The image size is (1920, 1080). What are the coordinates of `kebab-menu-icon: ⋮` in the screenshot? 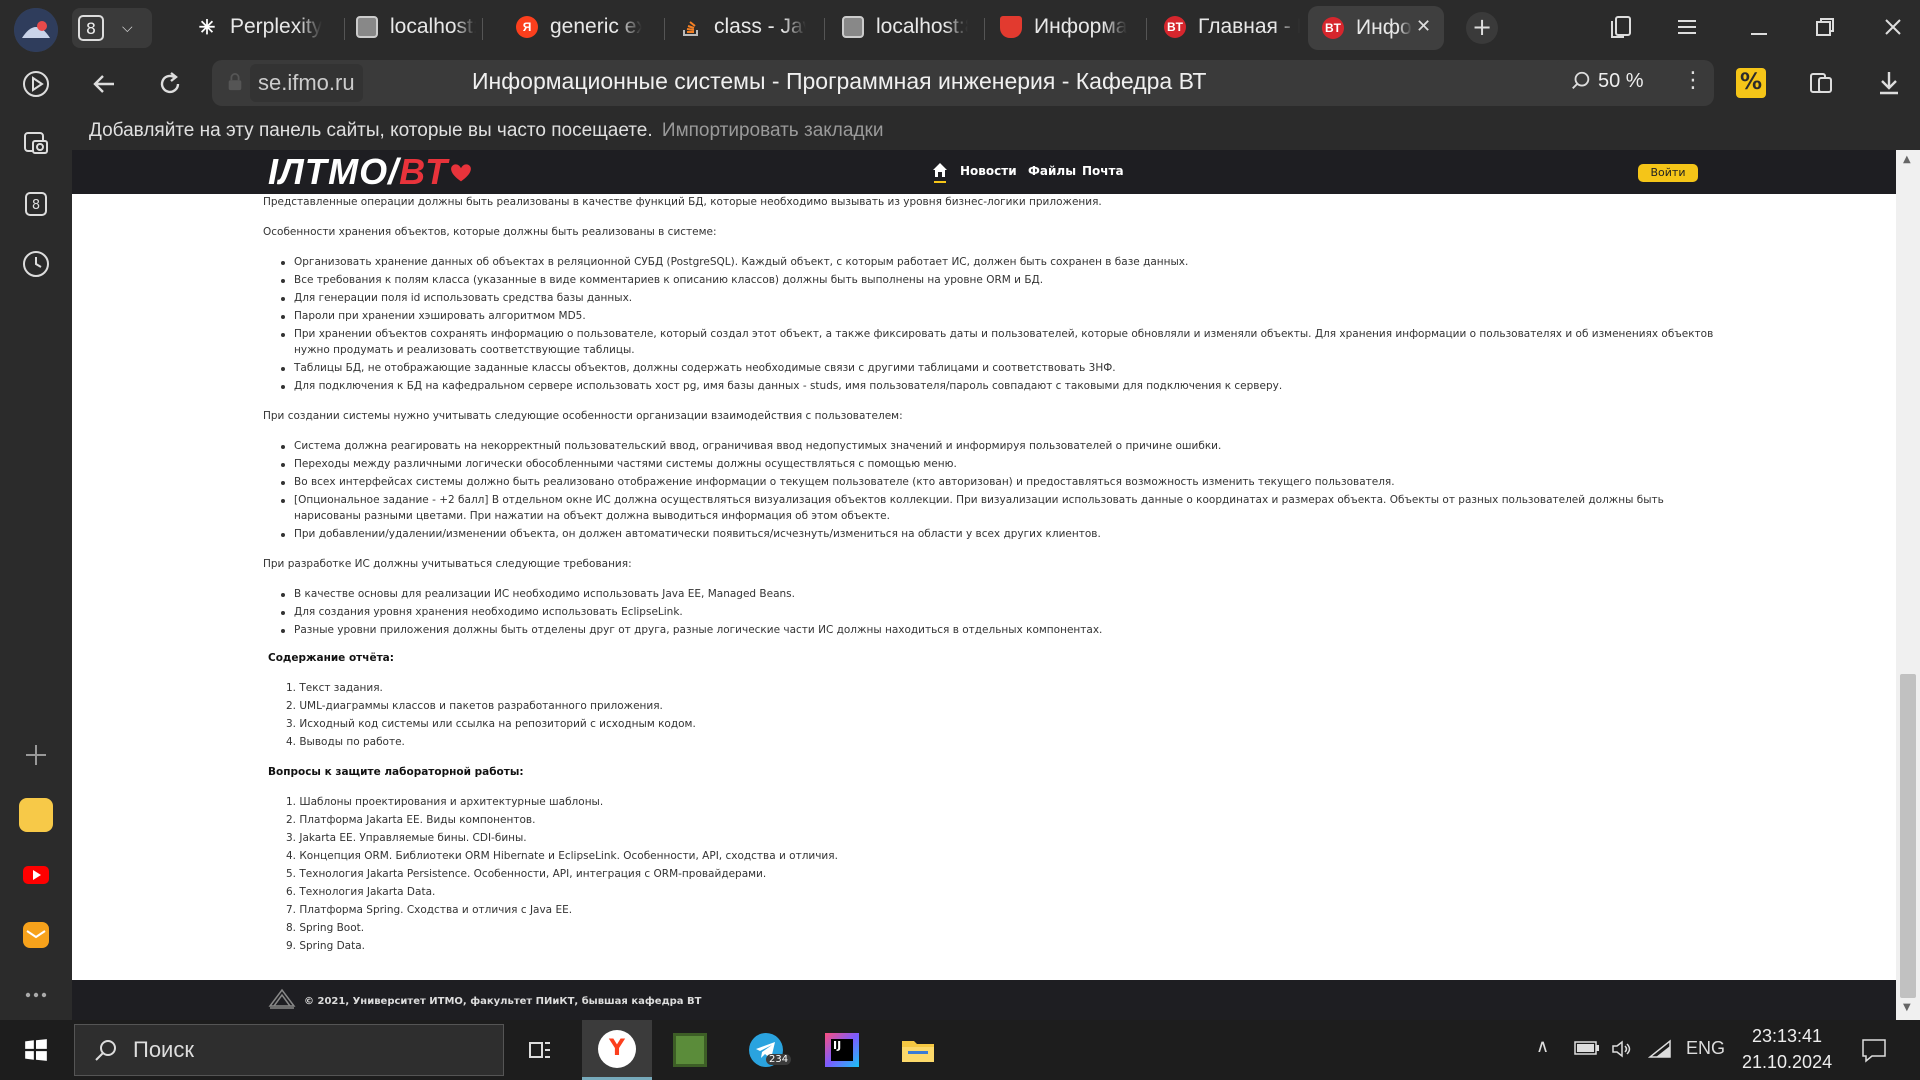 It's located at (1693, 81).